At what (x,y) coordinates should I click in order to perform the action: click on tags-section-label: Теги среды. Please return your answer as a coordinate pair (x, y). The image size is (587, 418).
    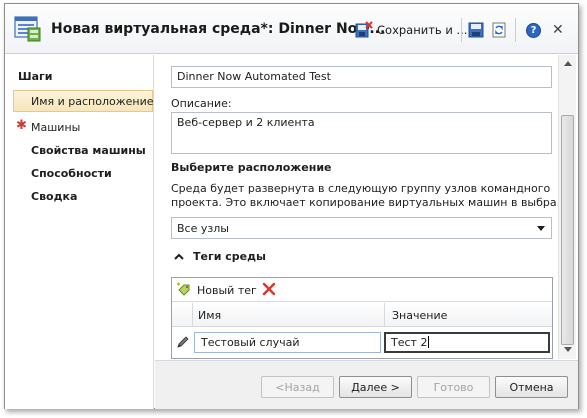
    Looking at the image, I should click on (229, 256).